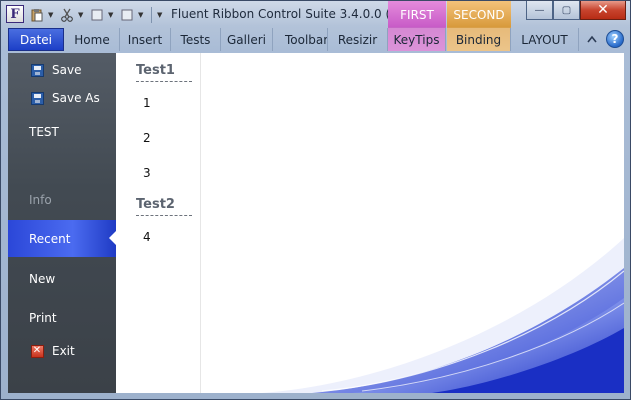 Image resolution: width=631 pixels, height=400 pixels. I want to click on menu-label: New, so click(42, 279).